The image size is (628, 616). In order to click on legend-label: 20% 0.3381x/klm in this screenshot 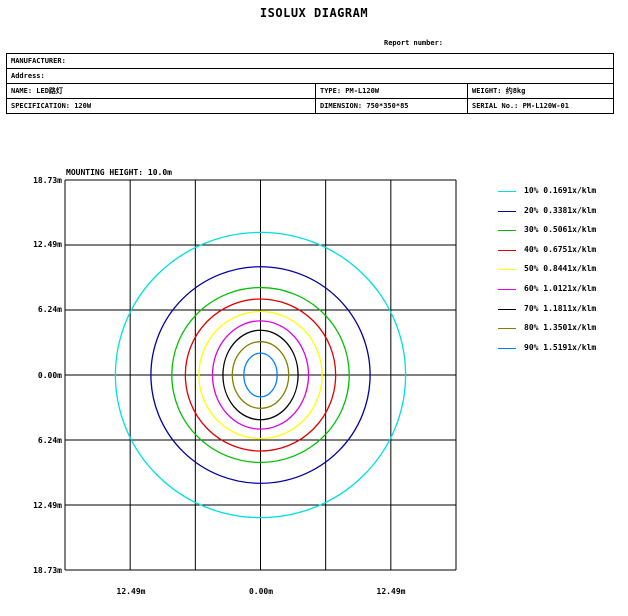, I will do `click(560, 210)`.